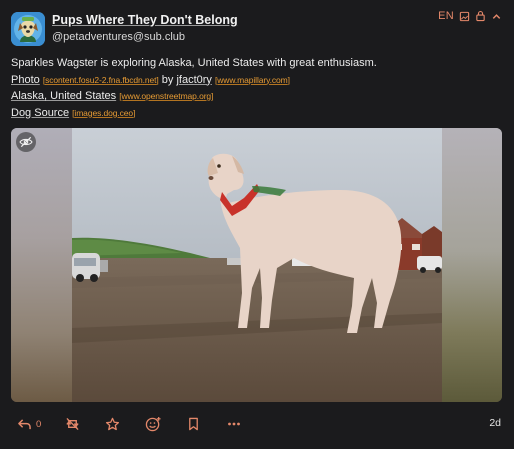 The image size is (514, 449). What do you see at coordinates (39, 424) in the screenshot?
I see `reply-count: 0` at bounding box center [39, 424].